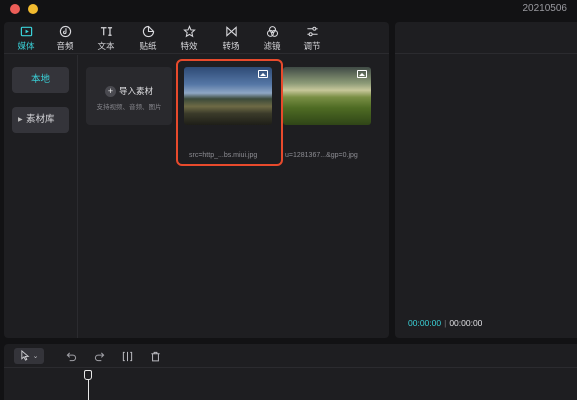 This screenshot has height=400, width=577. I want to click on media-filename: src=http_...bs.miui.jpg, so click(223, 155).